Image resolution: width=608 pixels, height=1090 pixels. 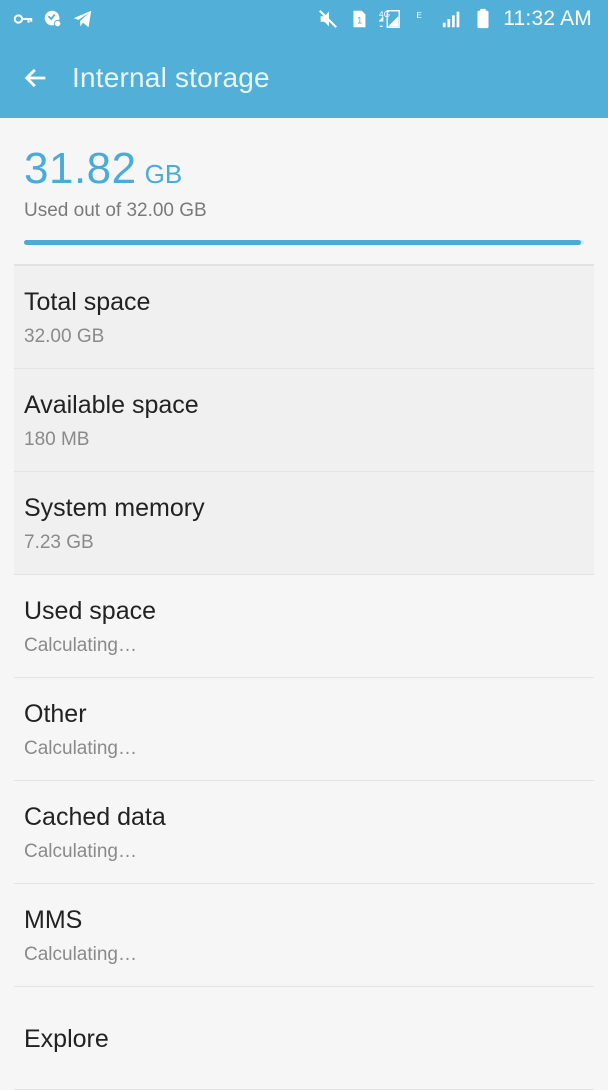 What do you see at coordinates (114, 508) in the screenshot?
I see `list-item-title: System memory` at bounding box center [114, 508].